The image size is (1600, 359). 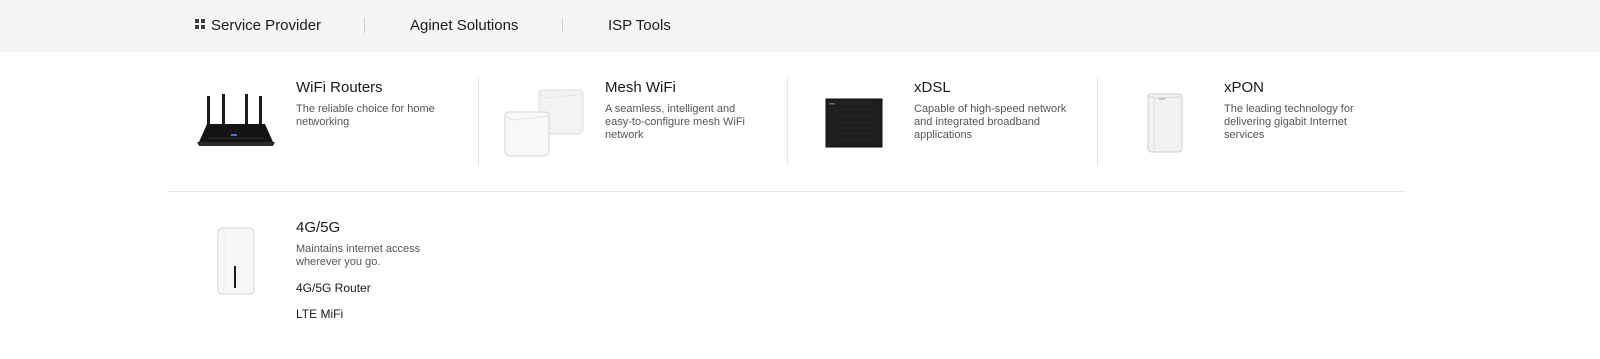 I want to click on mesh-wifi-image, so click(x=544, y=123).